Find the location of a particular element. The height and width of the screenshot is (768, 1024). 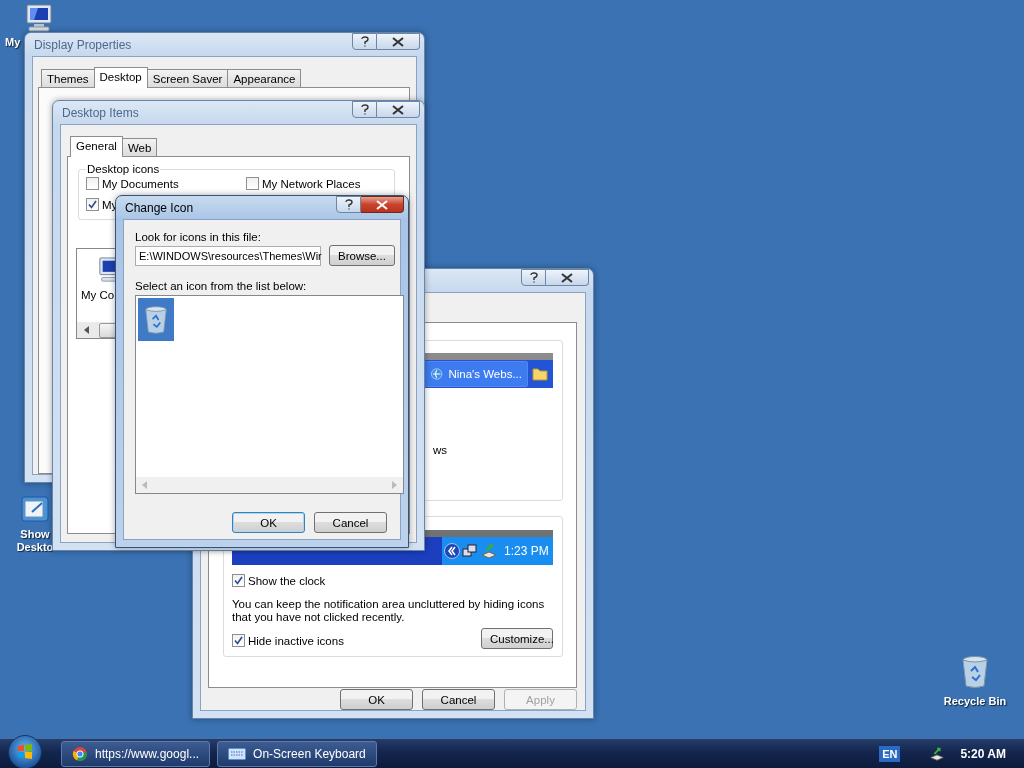

dialog-button: Cancel is located at coordinates (350, 522).